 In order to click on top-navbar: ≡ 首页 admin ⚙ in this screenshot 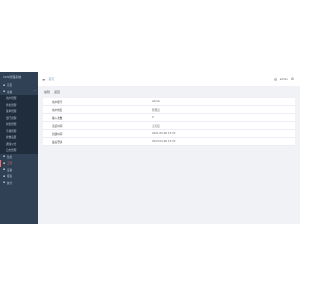, I will do `click(169, 79)`.